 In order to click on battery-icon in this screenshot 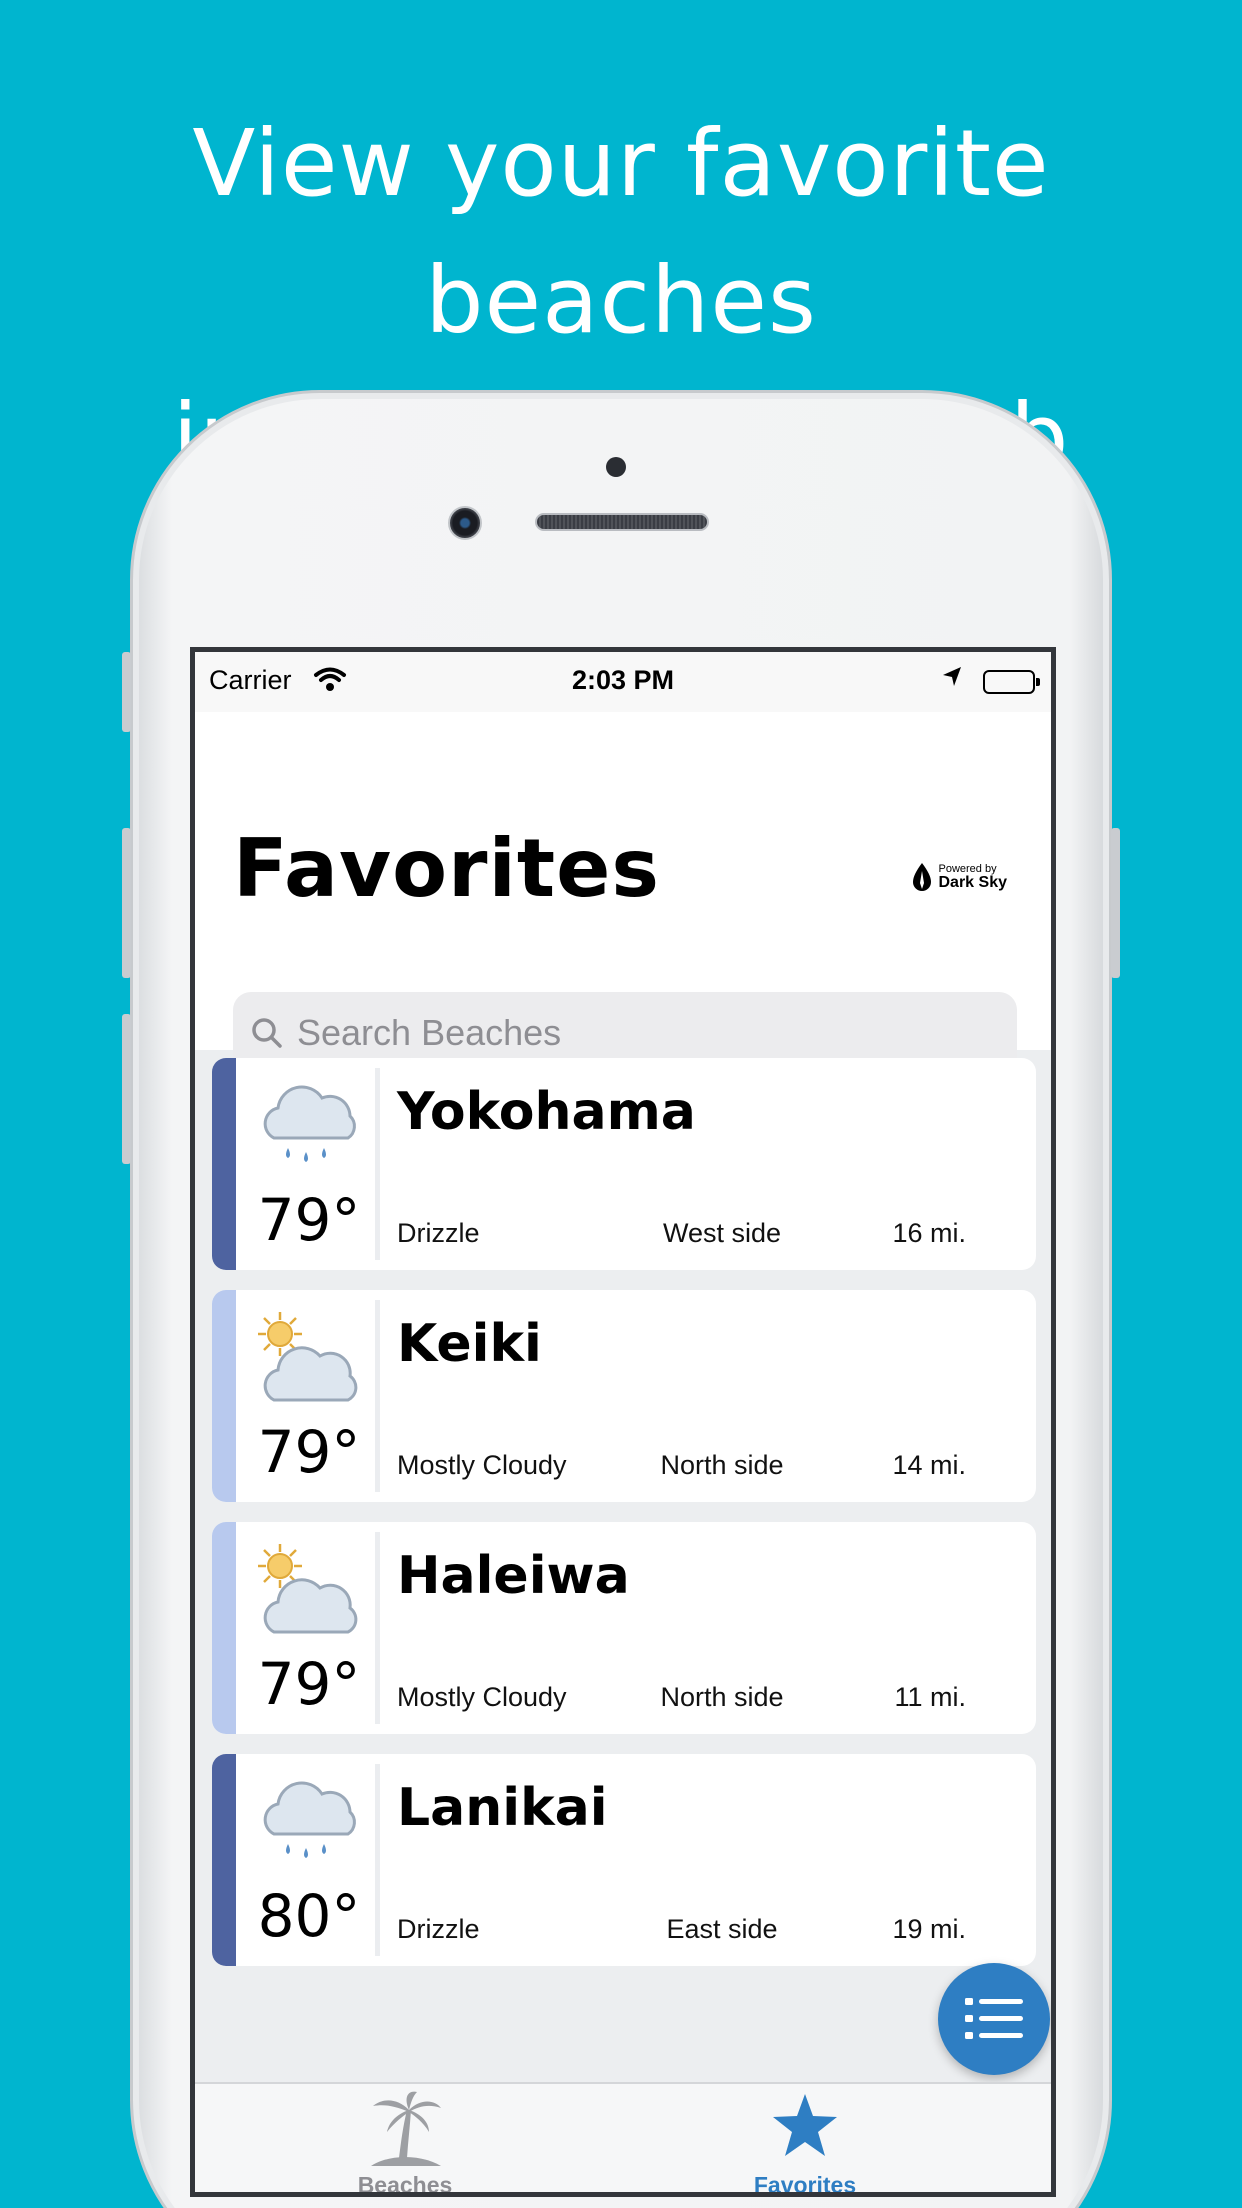, I will do `click(1011, 682)`.